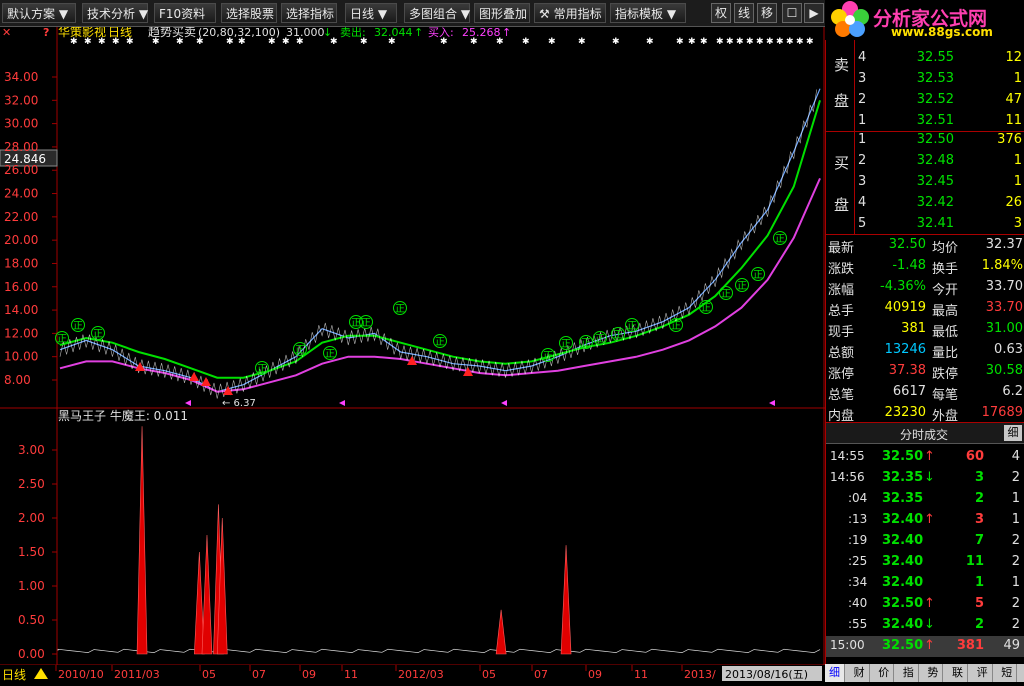 This screenshot has width=1024, height=686. What do you see at coordinates (744, 13) in the screenshot?
I see `line-button: 线` at bounding box center [744, 13].